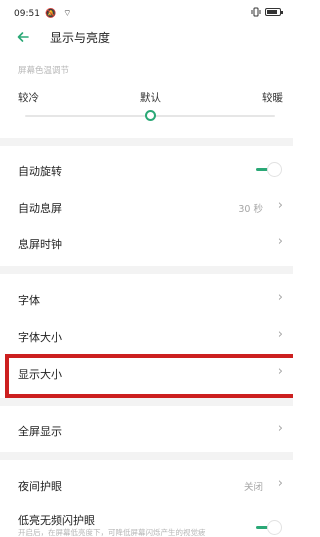 Image resolution: width=320 pixels, height=537 pixels. Describe the element at coordinates (40, 244) in the screenshot. I see `lock-clock-label: 息屏时钟` at that location.